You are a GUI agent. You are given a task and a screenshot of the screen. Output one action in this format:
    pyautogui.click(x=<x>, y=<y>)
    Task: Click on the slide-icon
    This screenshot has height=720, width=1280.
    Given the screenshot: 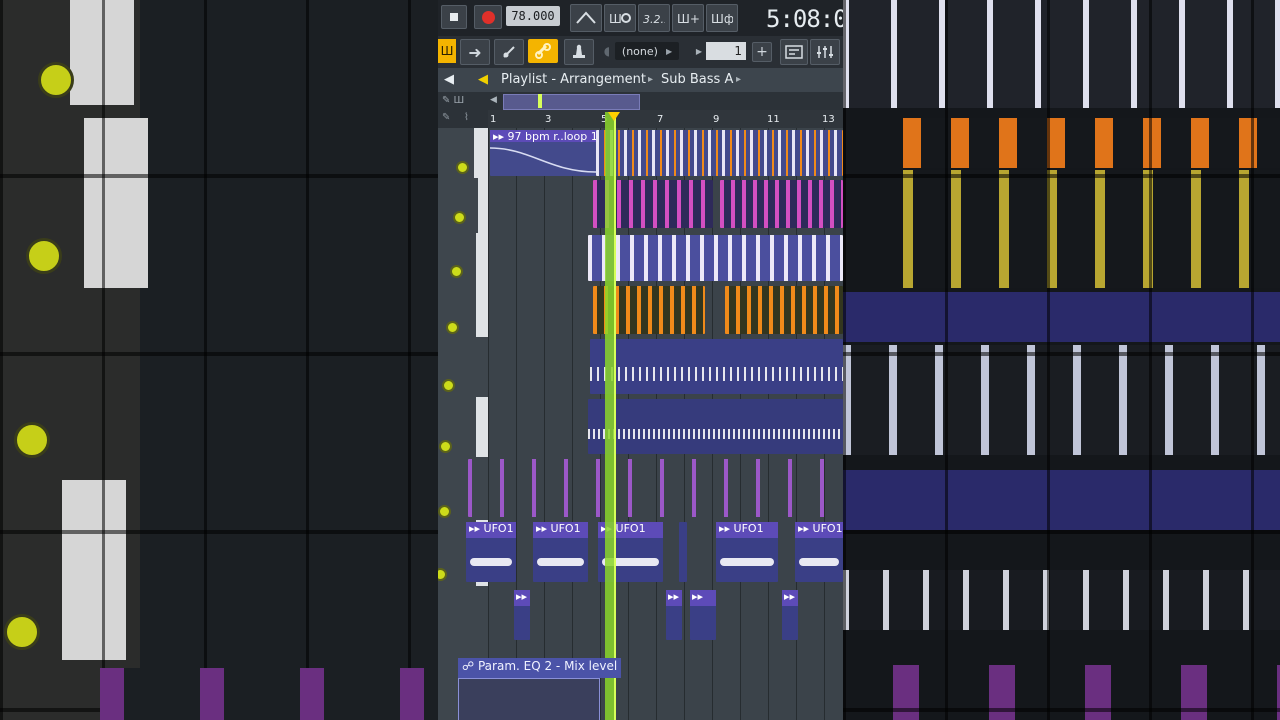 What is the action you would take?
    pyautogui.click(x=509, y=52)
    